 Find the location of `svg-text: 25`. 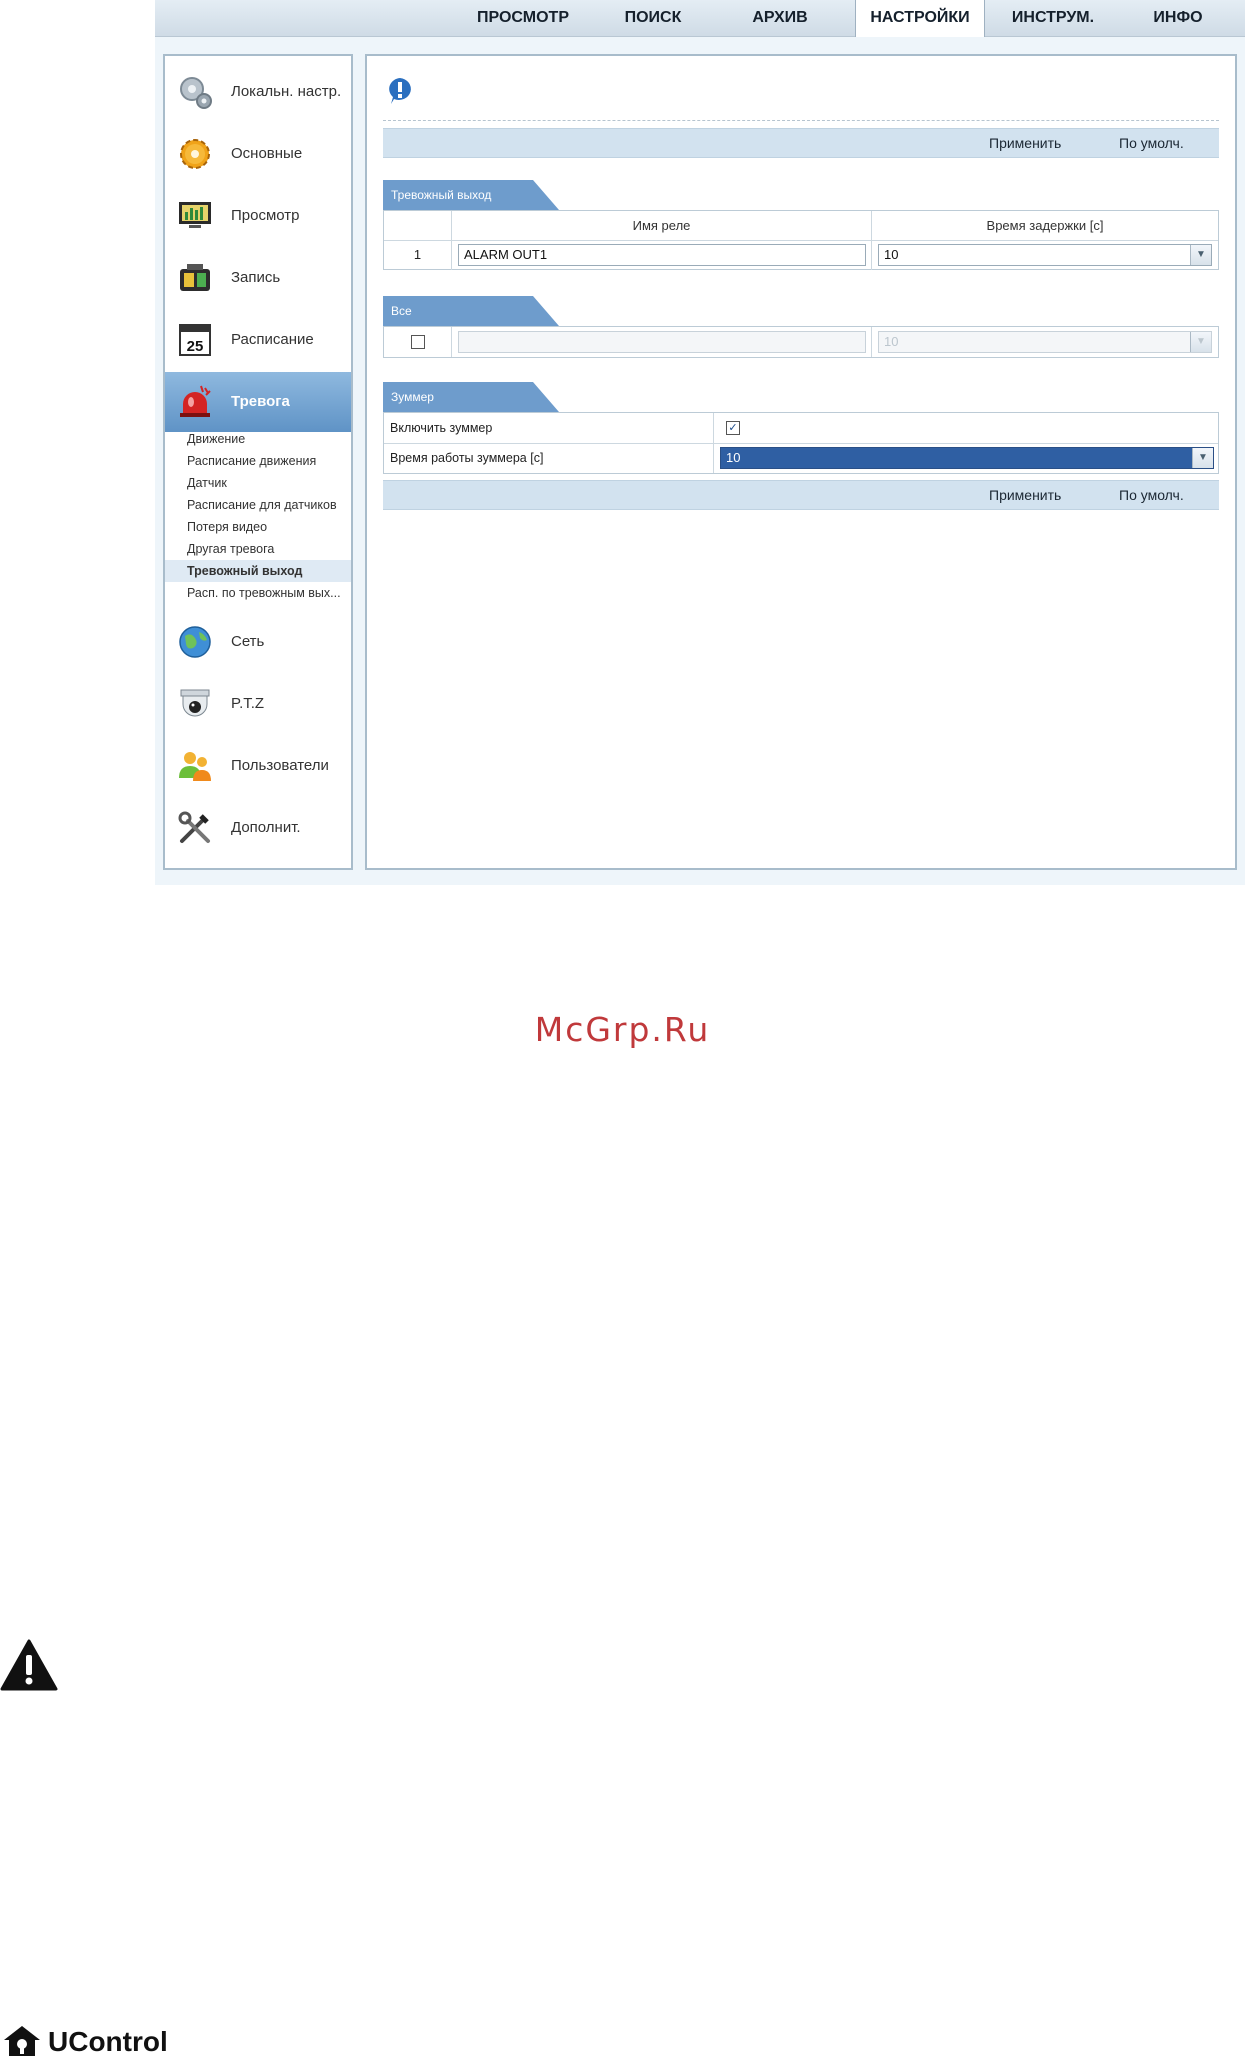

svg-text: 25 is located at coordinates (195, 346).